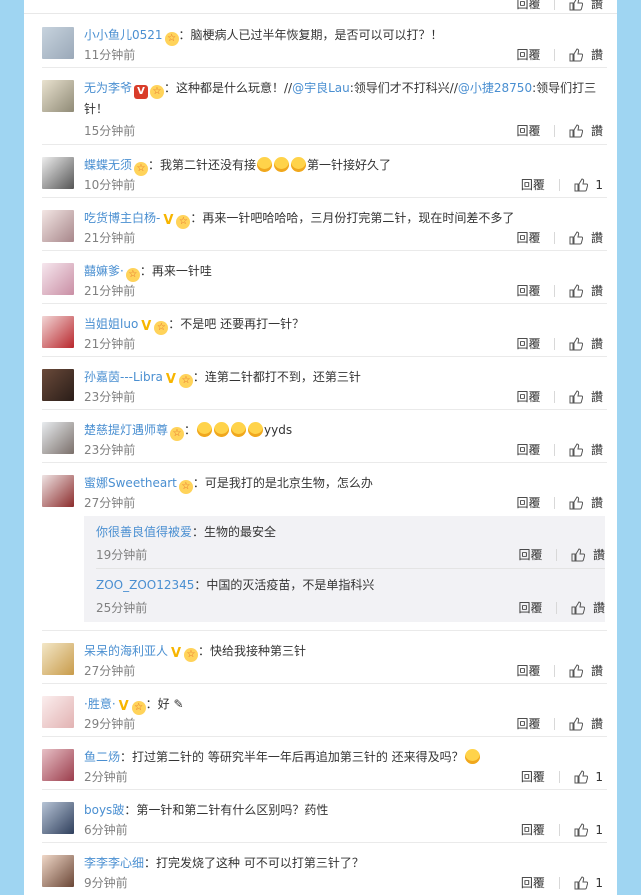 The image size is (641, 895). What do you see at coordinates (102, 757) in the screenshot?
I see `username: 鱼二炀` at bounding box center [102, 757].